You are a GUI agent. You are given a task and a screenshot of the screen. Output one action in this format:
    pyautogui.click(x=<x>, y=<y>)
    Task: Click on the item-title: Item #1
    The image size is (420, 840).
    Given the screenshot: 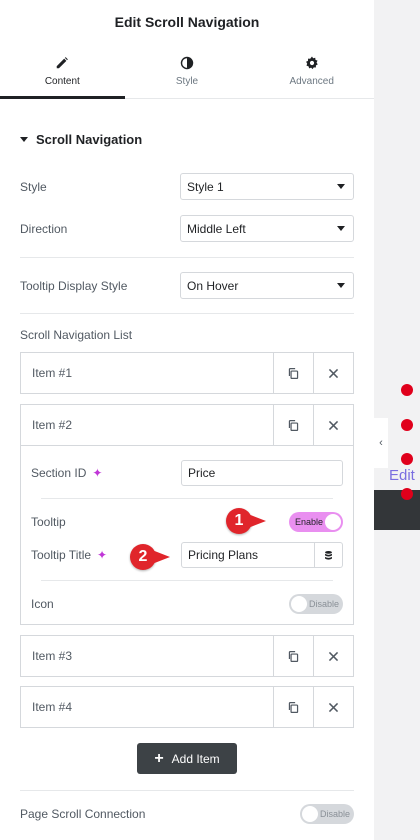 What is the action you would take?
    pyautogui.click(x=52, y=373)
    